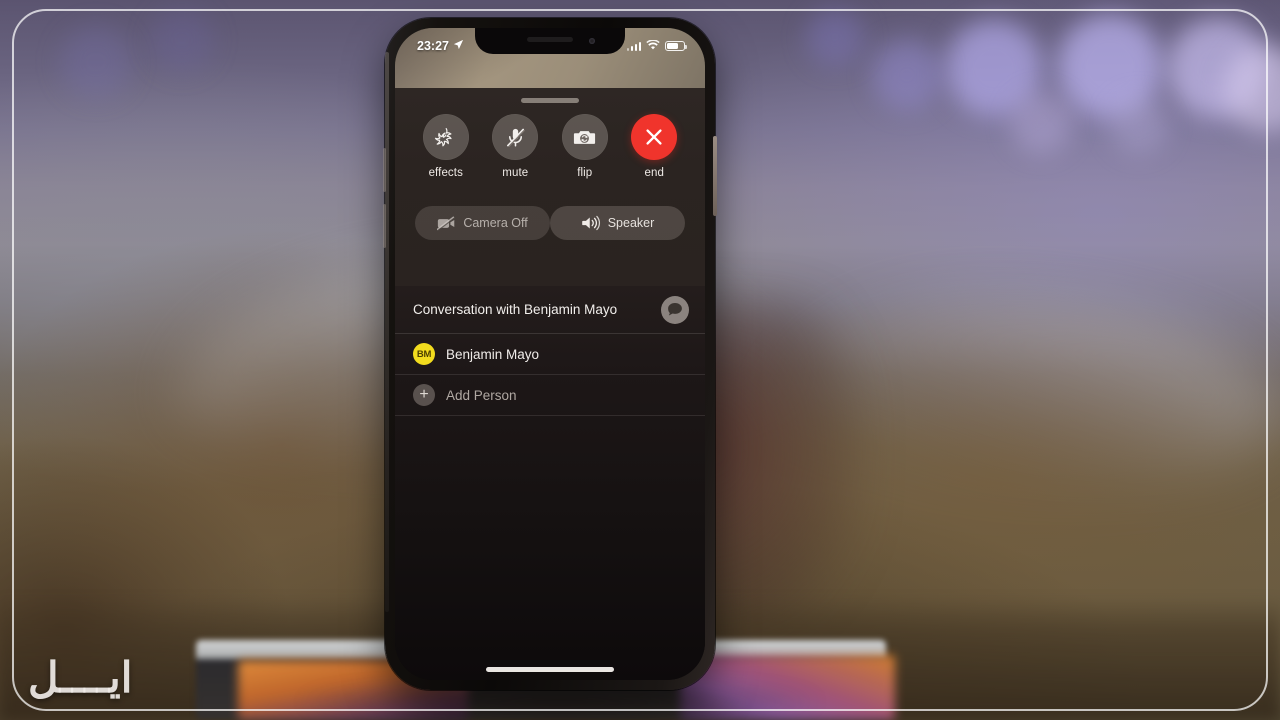 This screenshot has height=720, width=1280. Describe the element at coordinates (384, 226) in the screenshot. I see `volume-down-button` at that location.